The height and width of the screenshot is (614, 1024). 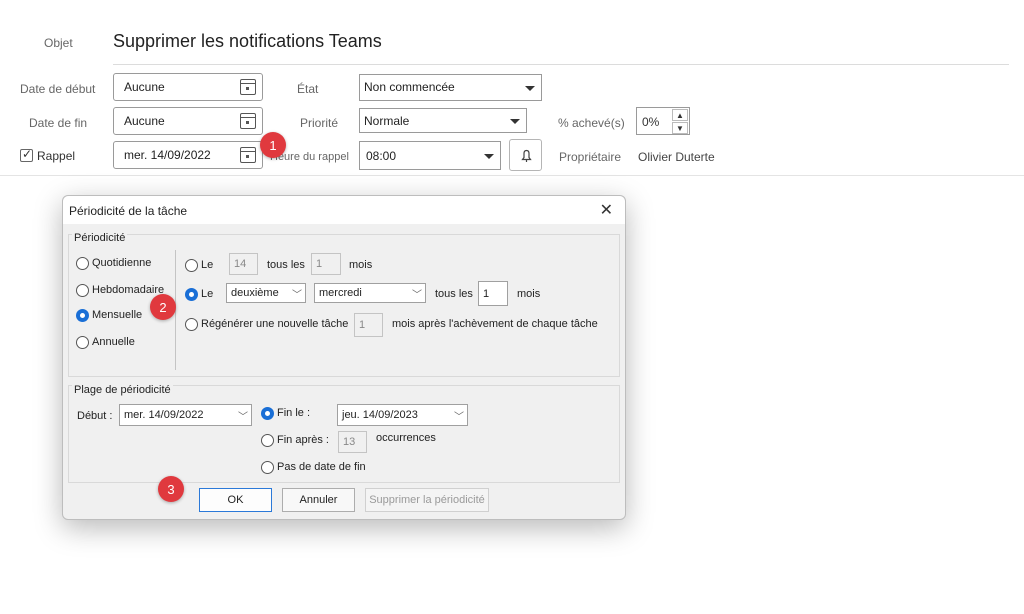 I want to click on option1-months-label: mois, so click(x=361, y=265).